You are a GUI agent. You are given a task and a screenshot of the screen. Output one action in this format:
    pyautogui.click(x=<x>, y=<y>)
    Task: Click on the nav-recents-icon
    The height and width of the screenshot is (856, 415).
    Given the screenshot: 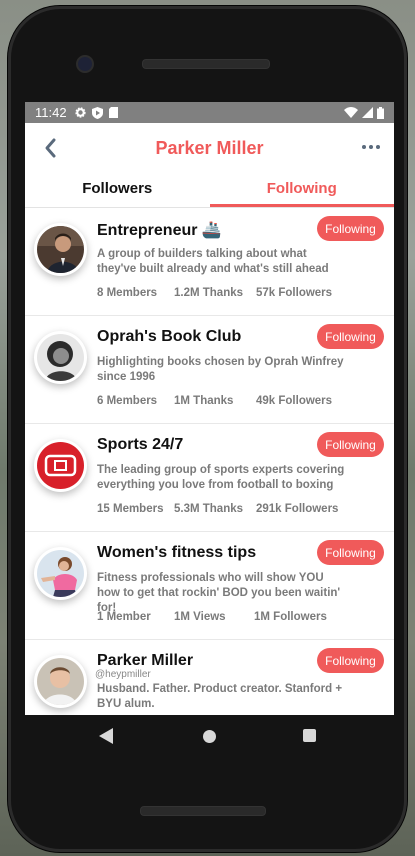 What is the action you would take?
    pyautogui.click(x=309, y=735)
    